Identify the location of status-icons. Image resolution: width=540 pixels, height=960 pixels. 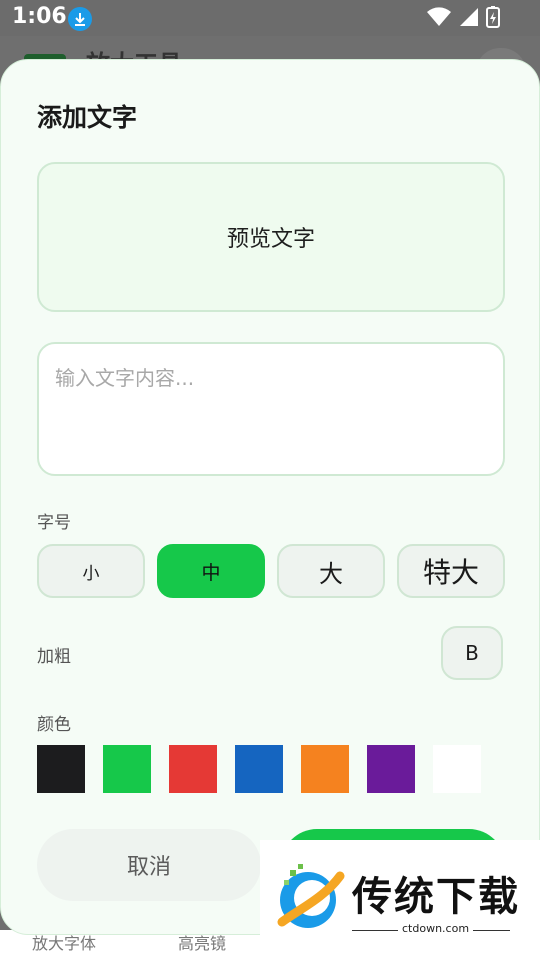
(463, 17).